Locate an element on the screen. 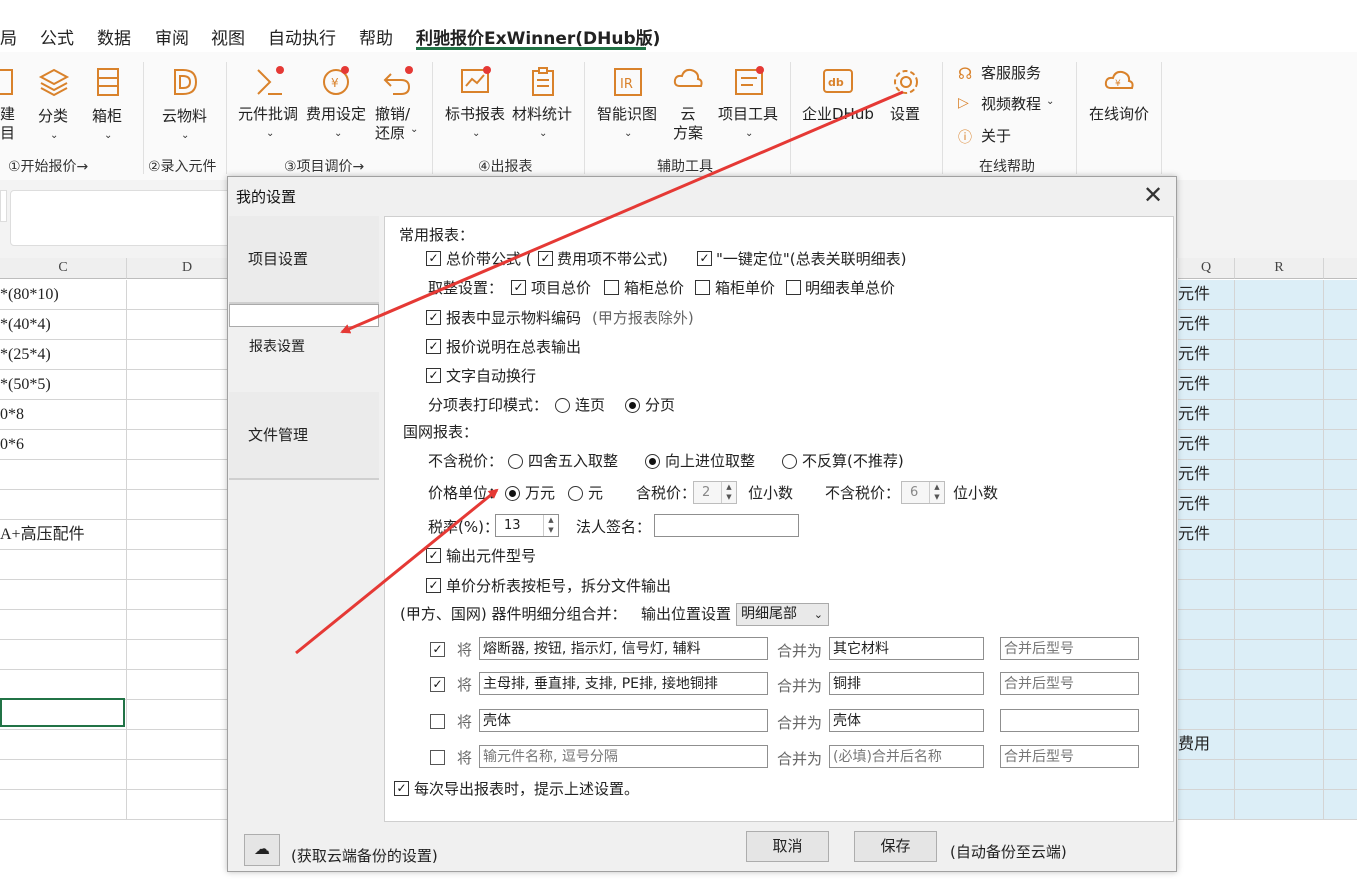  radio-round-half is located at coordinates (515, 461).